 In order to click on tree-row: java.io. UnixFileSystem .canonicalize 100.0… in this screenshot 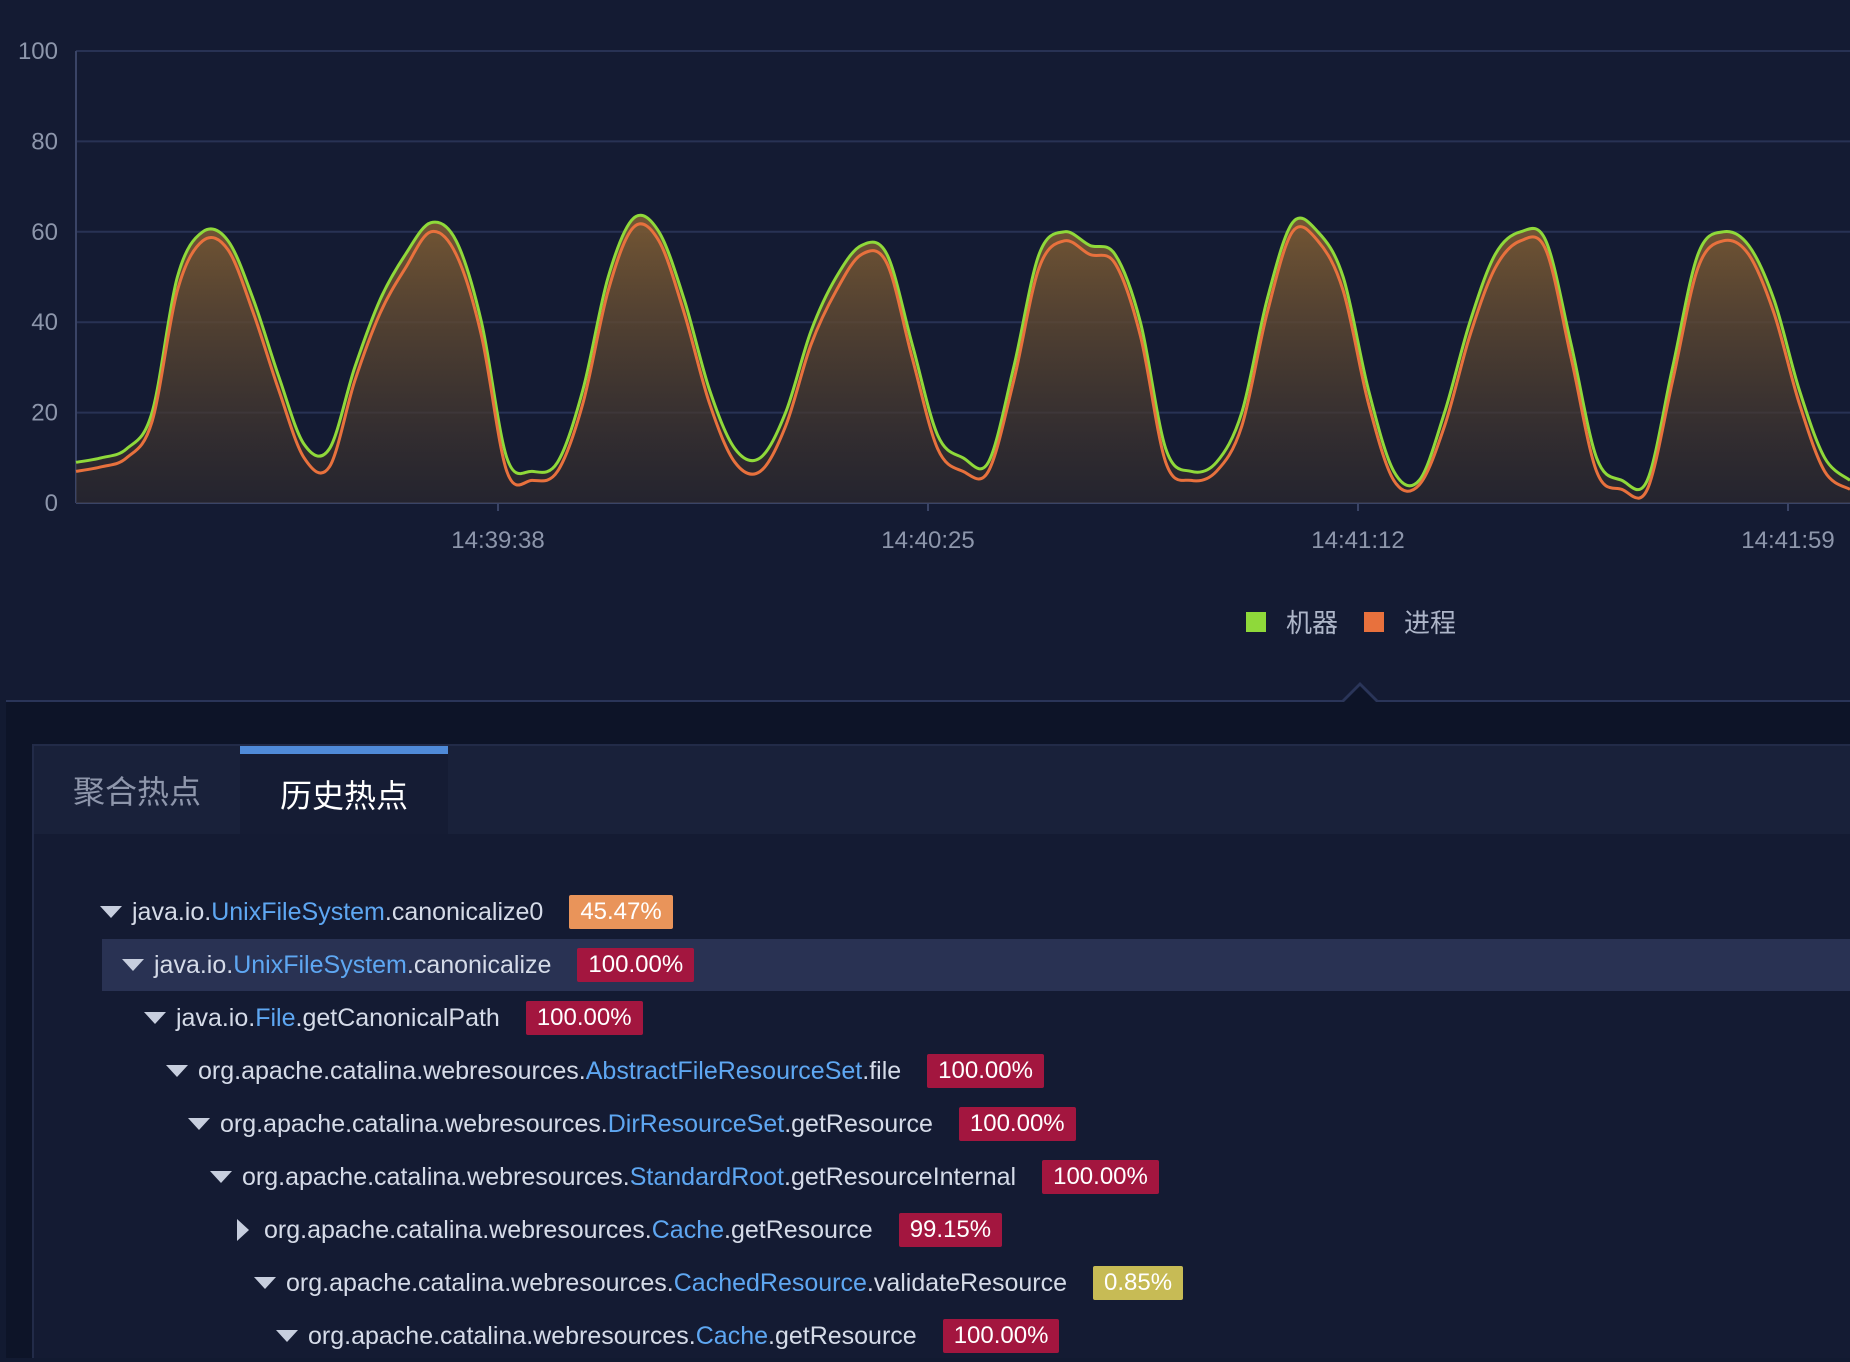, I will do `click(976, 965)`.